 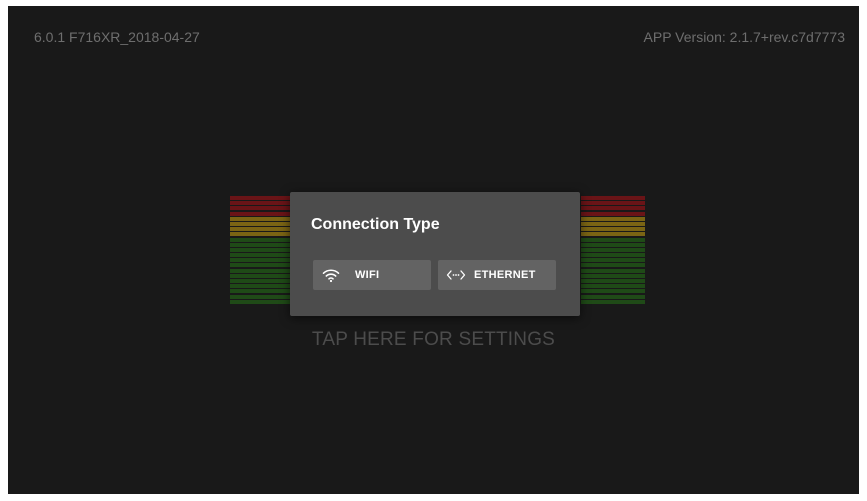 What do you see at coordinates (375, 224) in the screenshot?
I see `dialog-title: Connection Type` at bounding box center [375, 224].